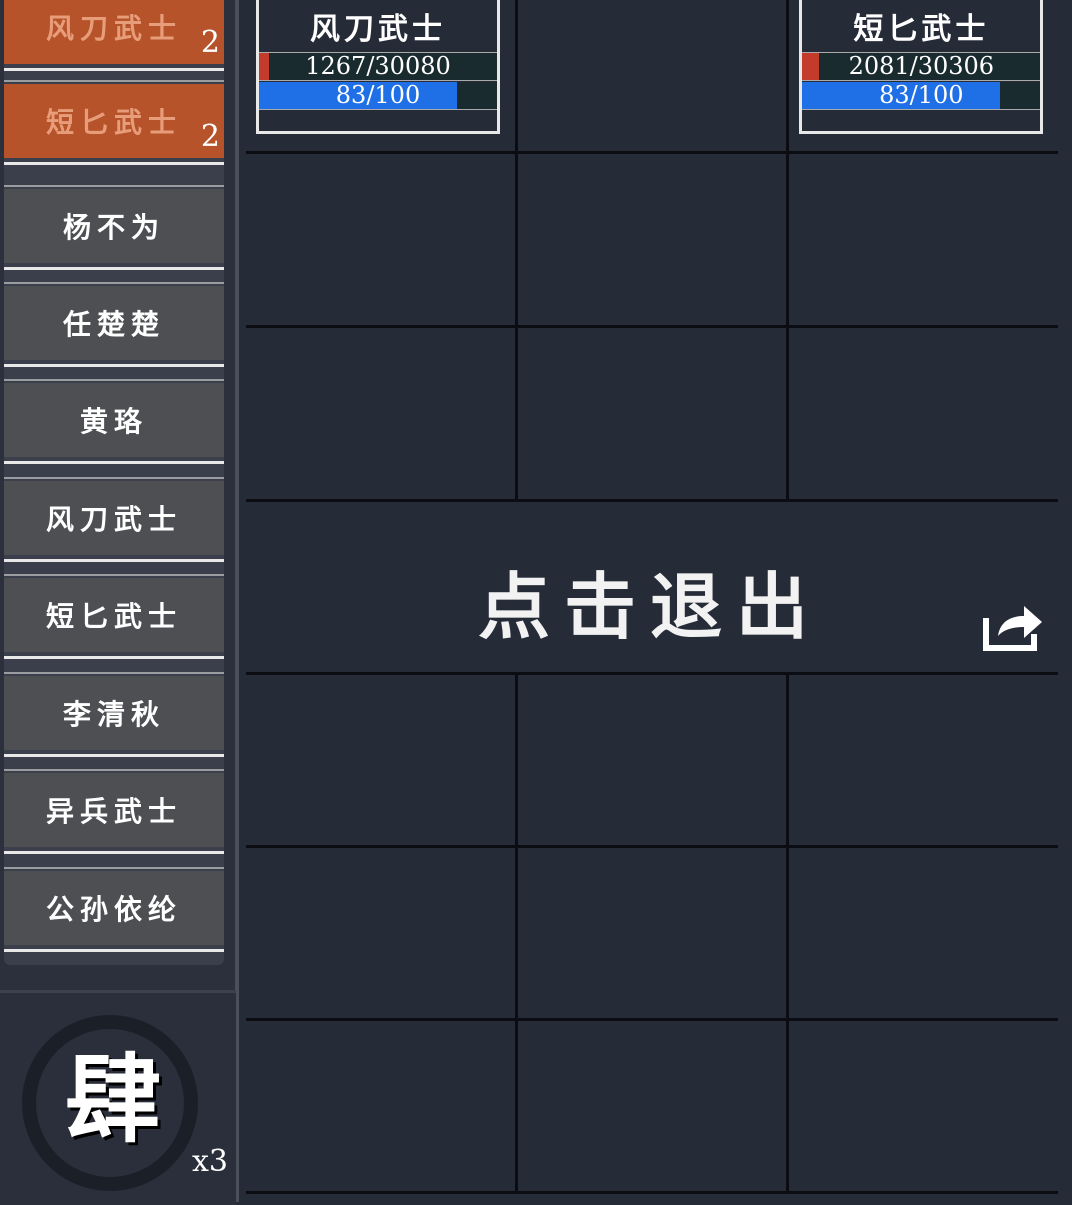 Image resolution: width=1072 pixels, height=1205 pixels. I want to click on sidebar-item-label: 公孙依纶, so click(113, 909).